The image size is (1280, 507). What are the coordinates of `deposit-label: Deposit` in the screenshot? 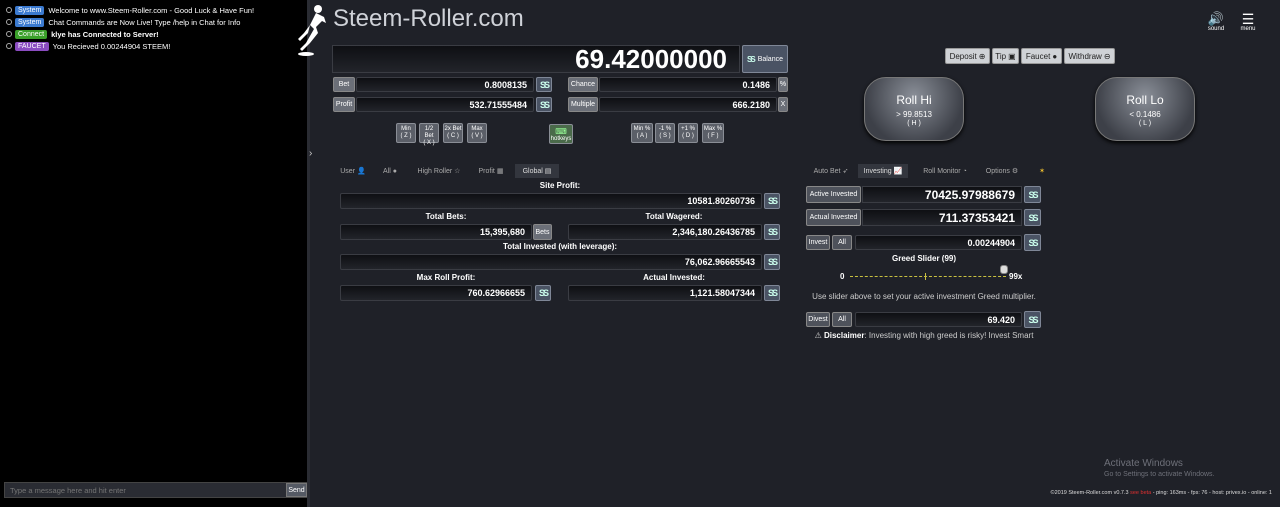 It's located at (963, 56).